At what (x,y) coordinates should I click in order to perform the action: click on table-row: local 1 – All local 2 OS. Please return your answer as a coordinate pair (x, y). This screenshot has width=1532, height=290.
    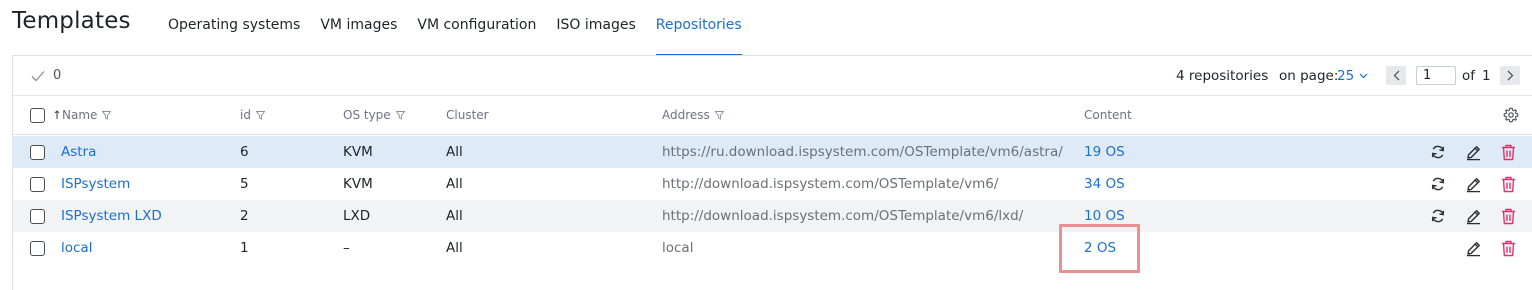
    Looking at the image, I should click on (772, 248).